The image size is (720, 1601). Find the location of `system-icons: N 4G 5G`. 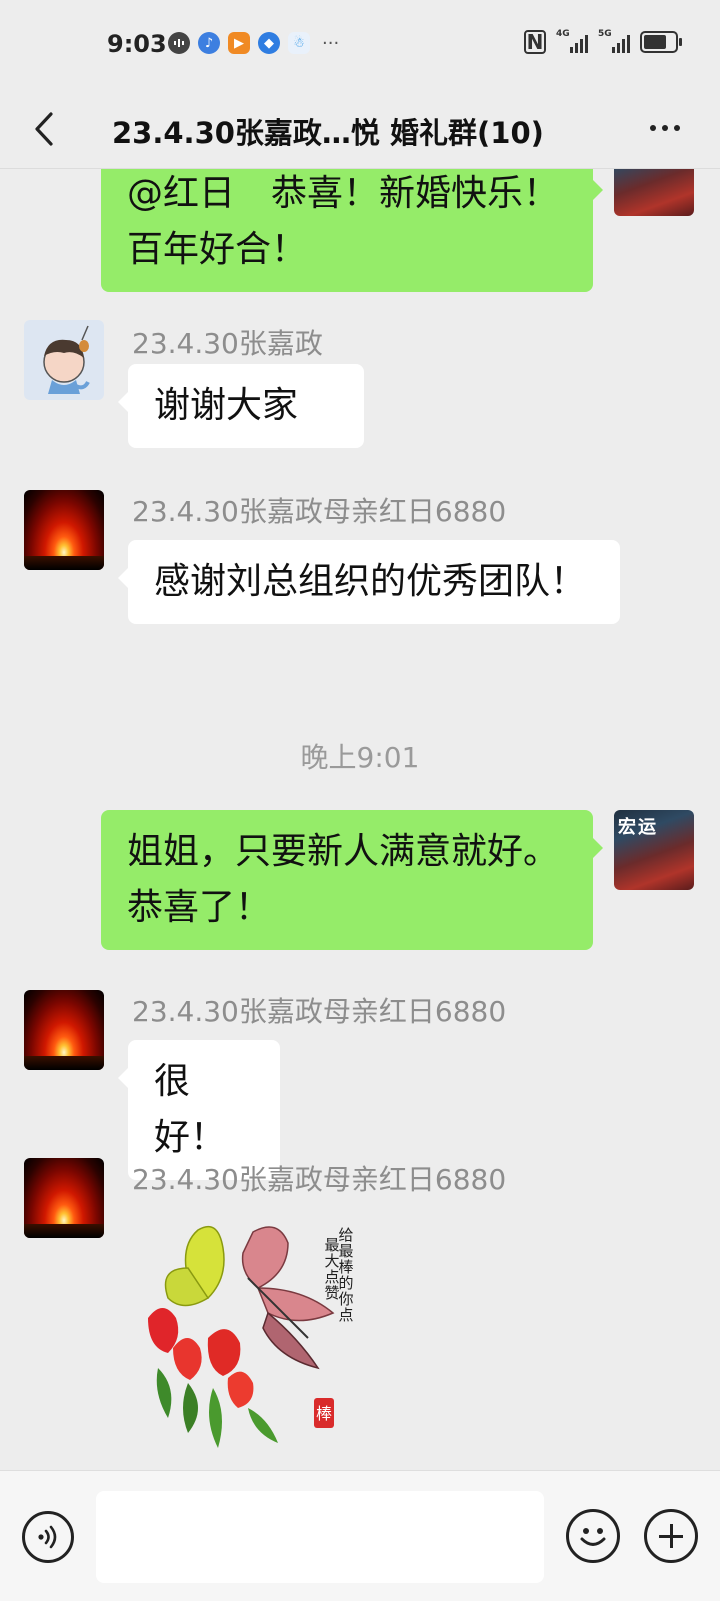

system-icons: N 4G 5G is located at coordinates (603, 41).